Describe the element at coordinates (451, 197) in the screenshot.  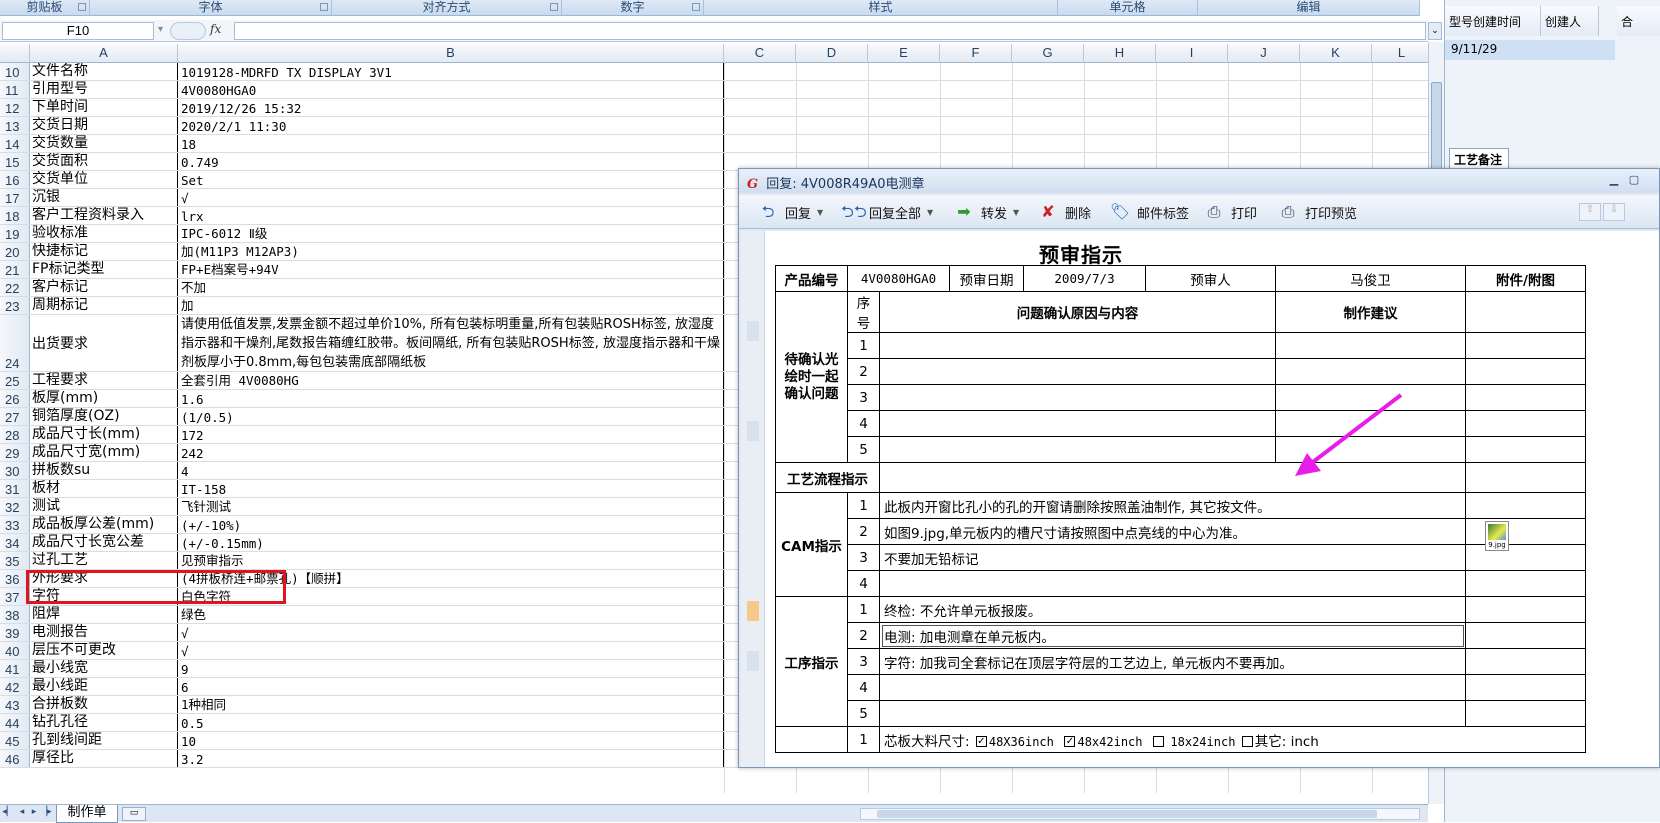
I see `cell-b: √` at that location.